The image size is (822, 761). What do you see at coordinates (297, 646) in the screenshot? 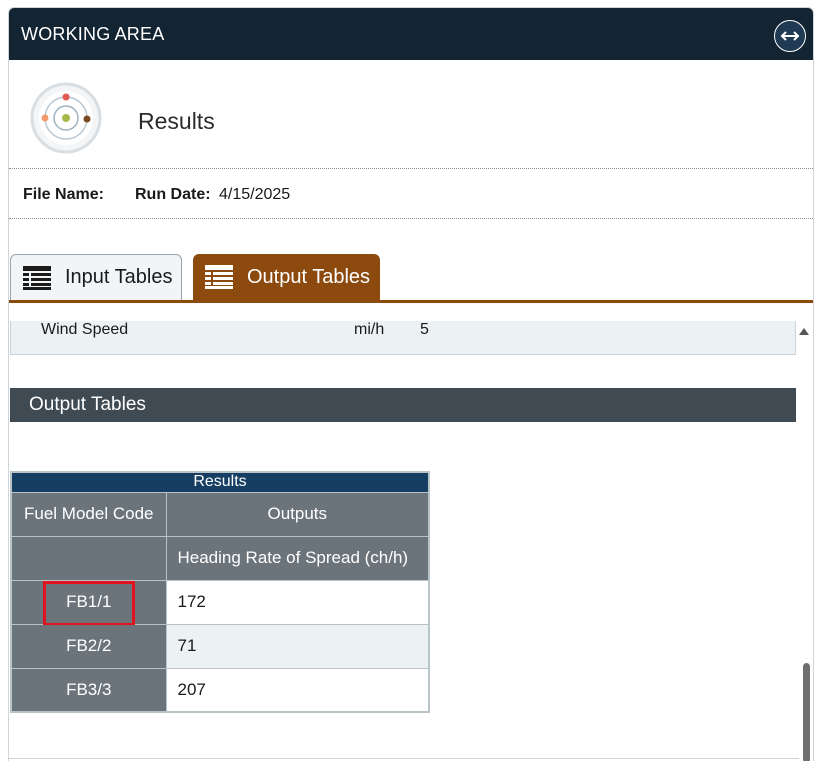
I see `output-value-cell: 71` at bounding box center [297, 646].